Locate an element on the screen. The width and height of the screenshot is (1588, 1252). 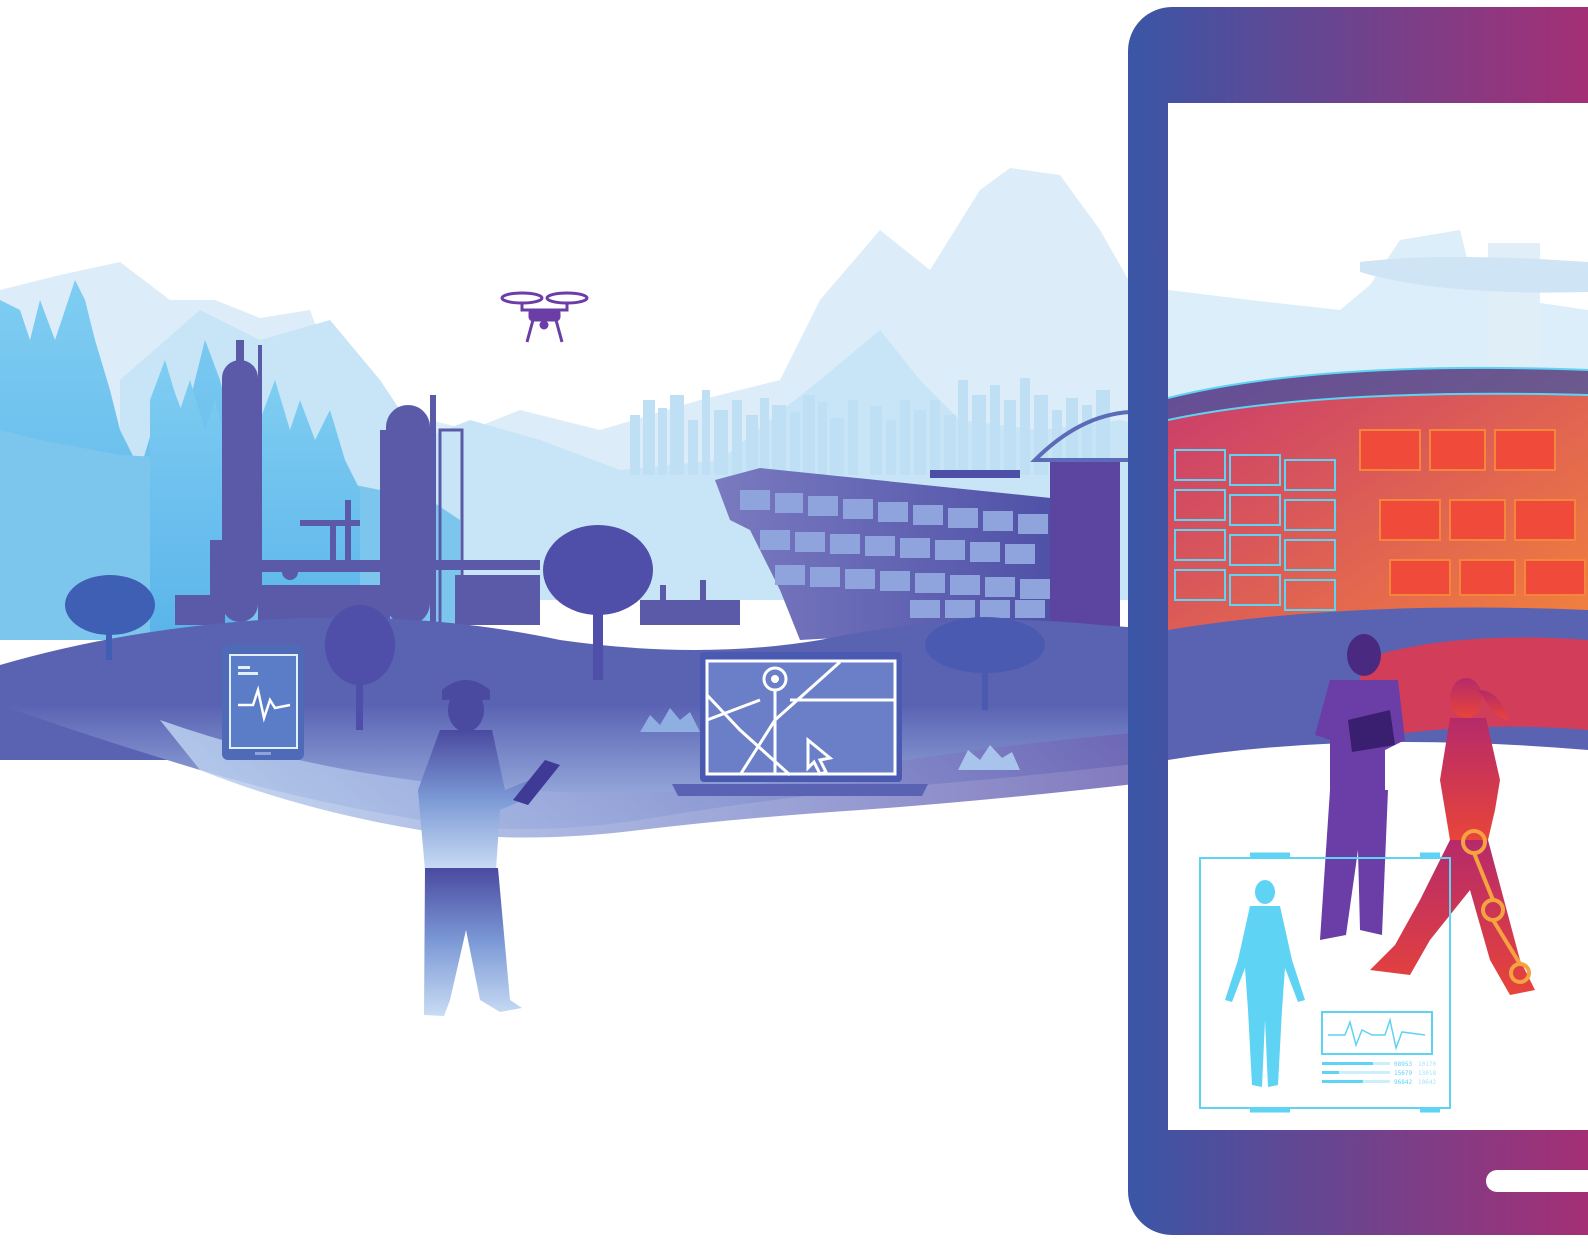
map-laptop-icon is located at coordinates (800, 724).